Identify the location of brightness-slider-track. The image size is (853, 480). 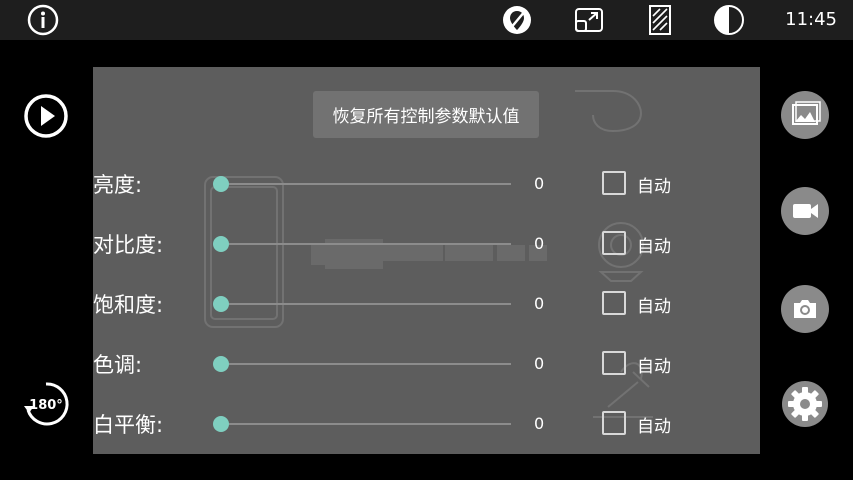
(366, 184).